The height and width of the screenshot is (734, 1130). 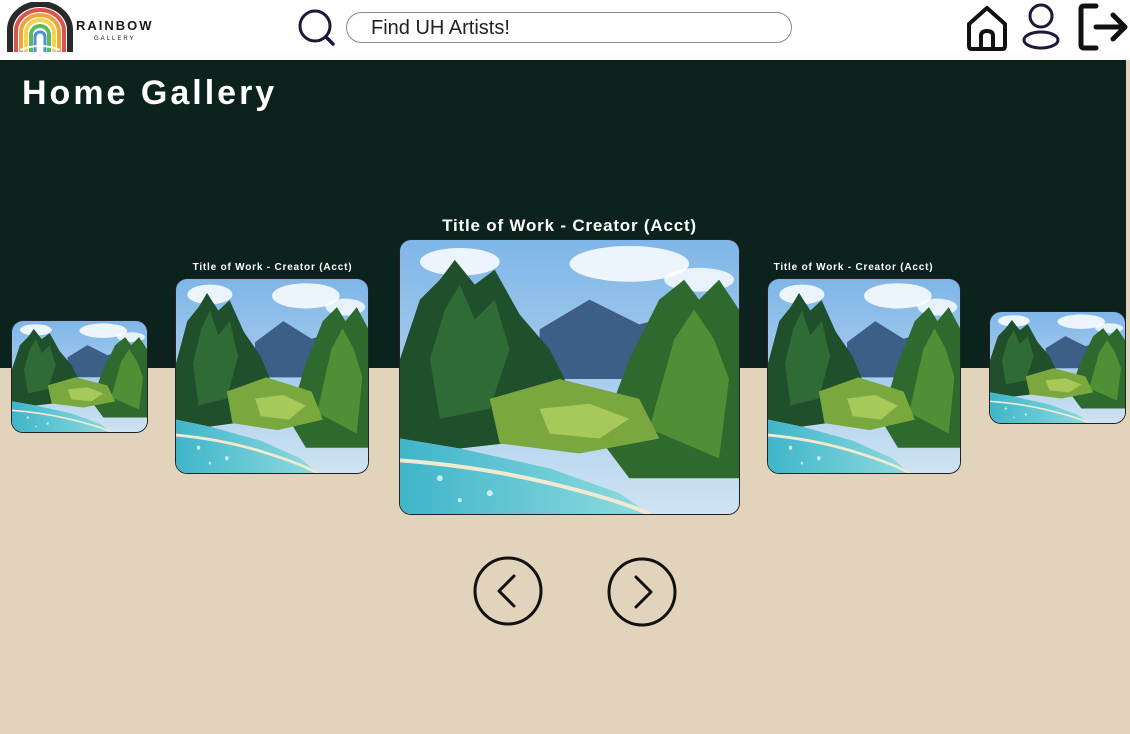 What do you see at coordinates (40, 27) in the screenshot?
I see `rainbow-arch-icon` at bounding box center [40, 27].